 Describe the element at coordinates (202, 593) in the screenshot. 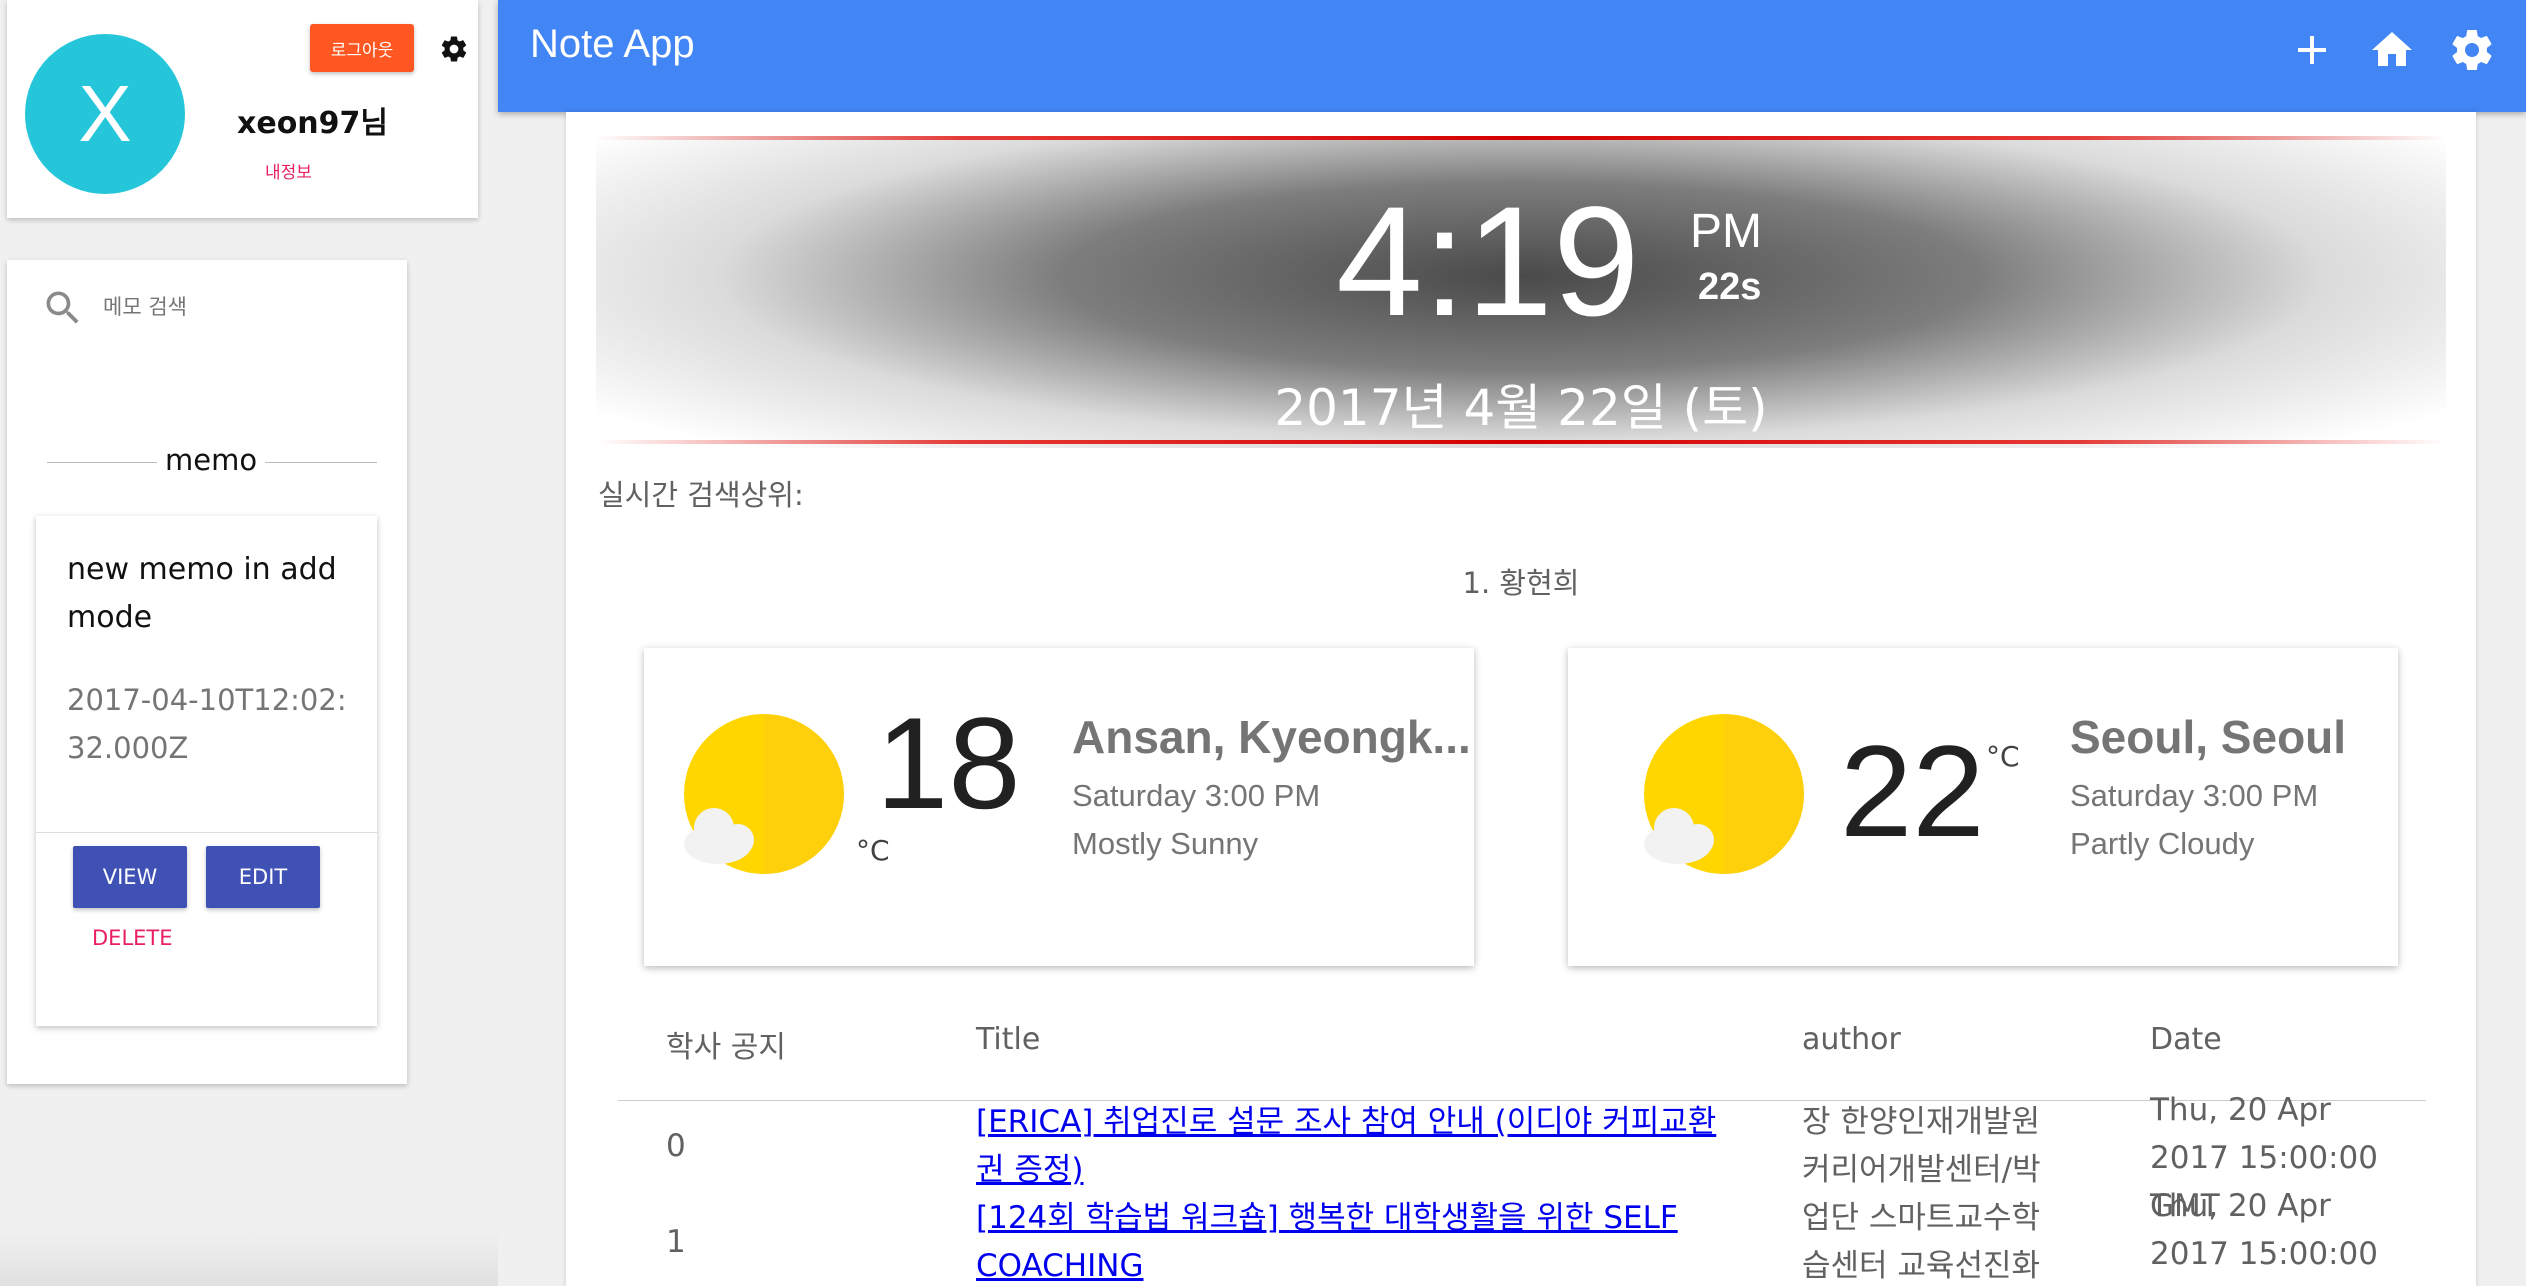

I see `memo-text: new memo in add mode` at that location.